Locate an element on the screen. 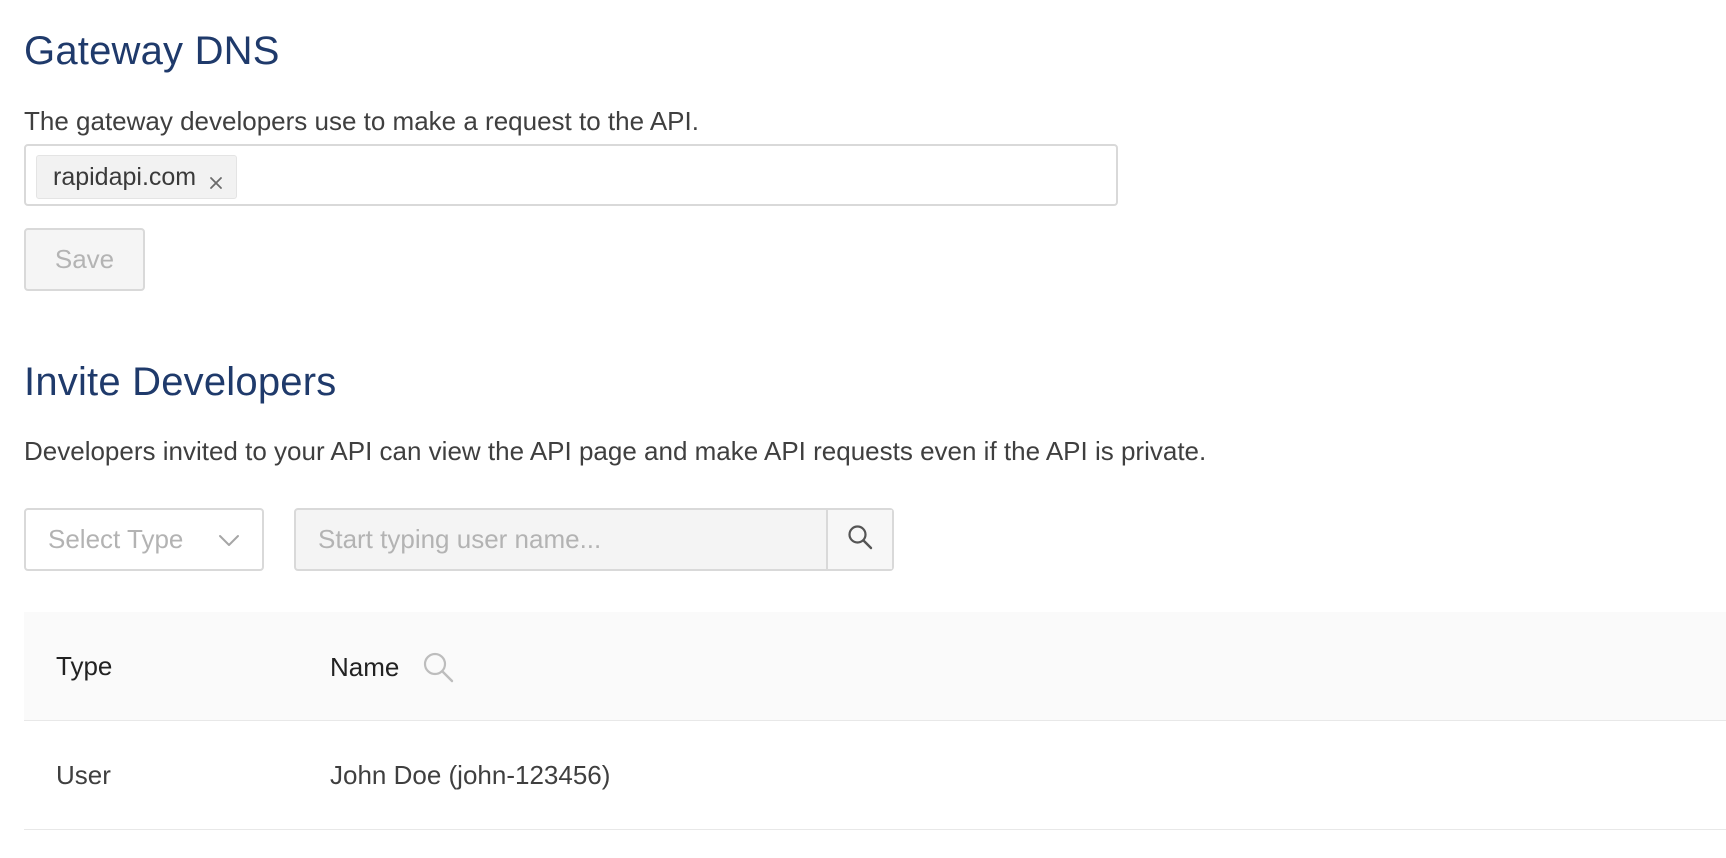 The width and height of the screenshot is (1726, 858). row-type-cell: User is located at coordinates (83, 775).